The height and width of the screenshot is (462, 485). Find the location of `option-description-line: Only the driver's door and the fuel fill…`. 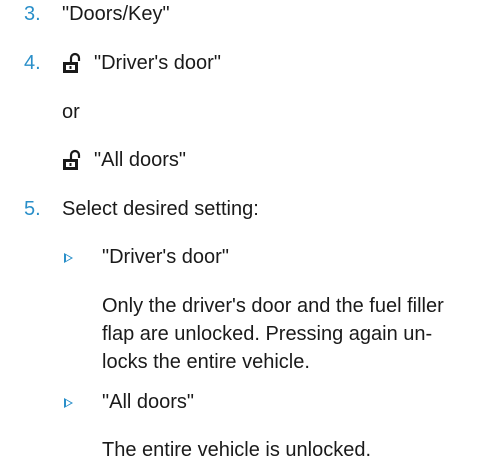

option-description-line: Only the driver's door and the fuel fill… is located at coordinates (273, 306).